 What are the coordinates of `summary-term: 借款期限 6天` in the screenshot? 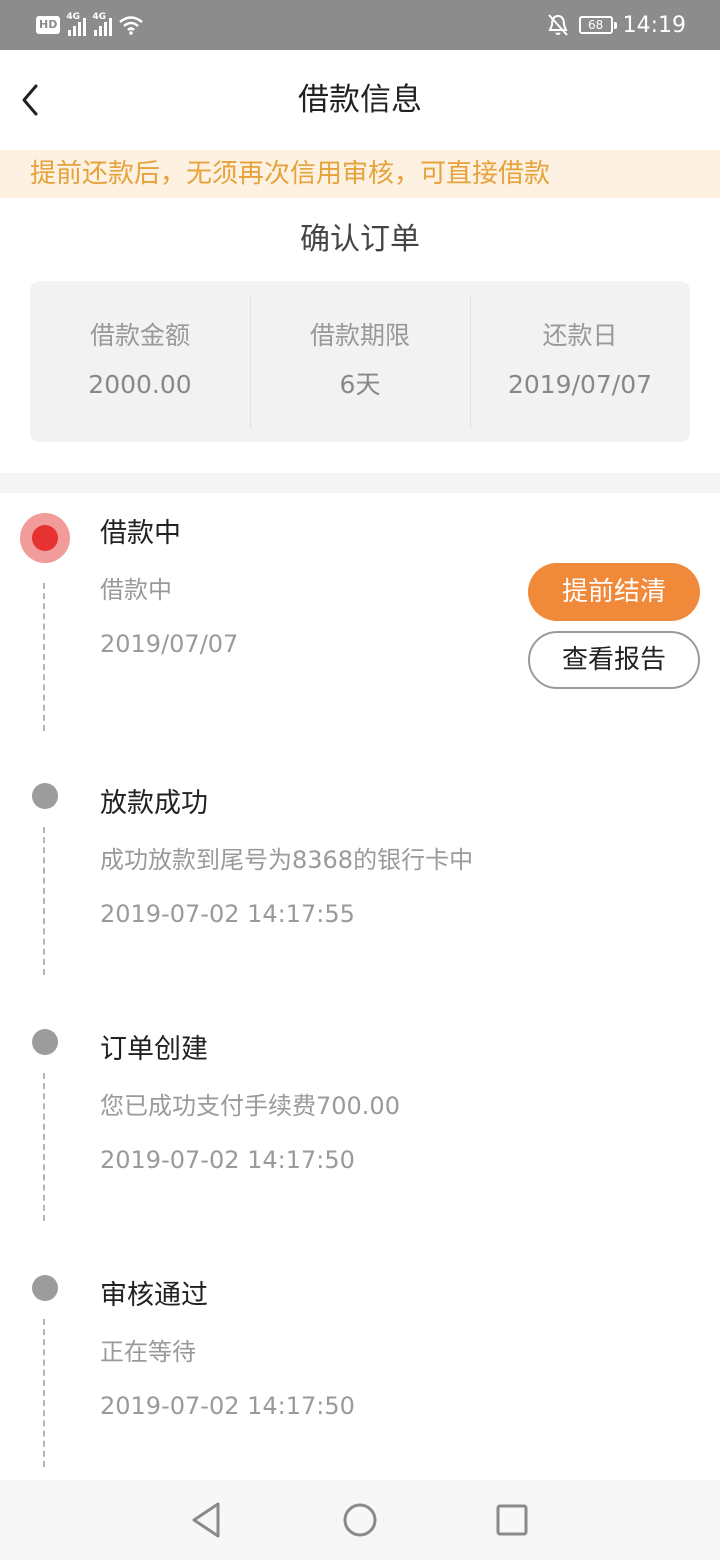 It's located at (360, 361).